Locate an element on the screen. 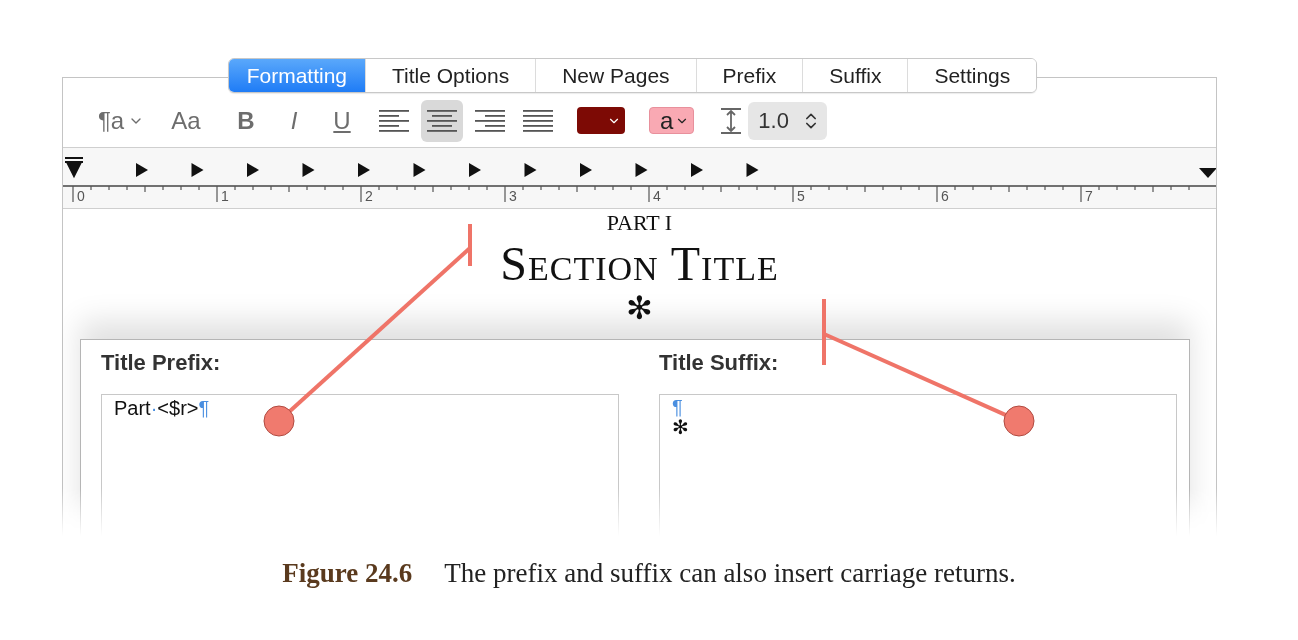 The height and width of the screenshot is (640, 1298). ruler-number: 0 is located at coordinates (81, 196).